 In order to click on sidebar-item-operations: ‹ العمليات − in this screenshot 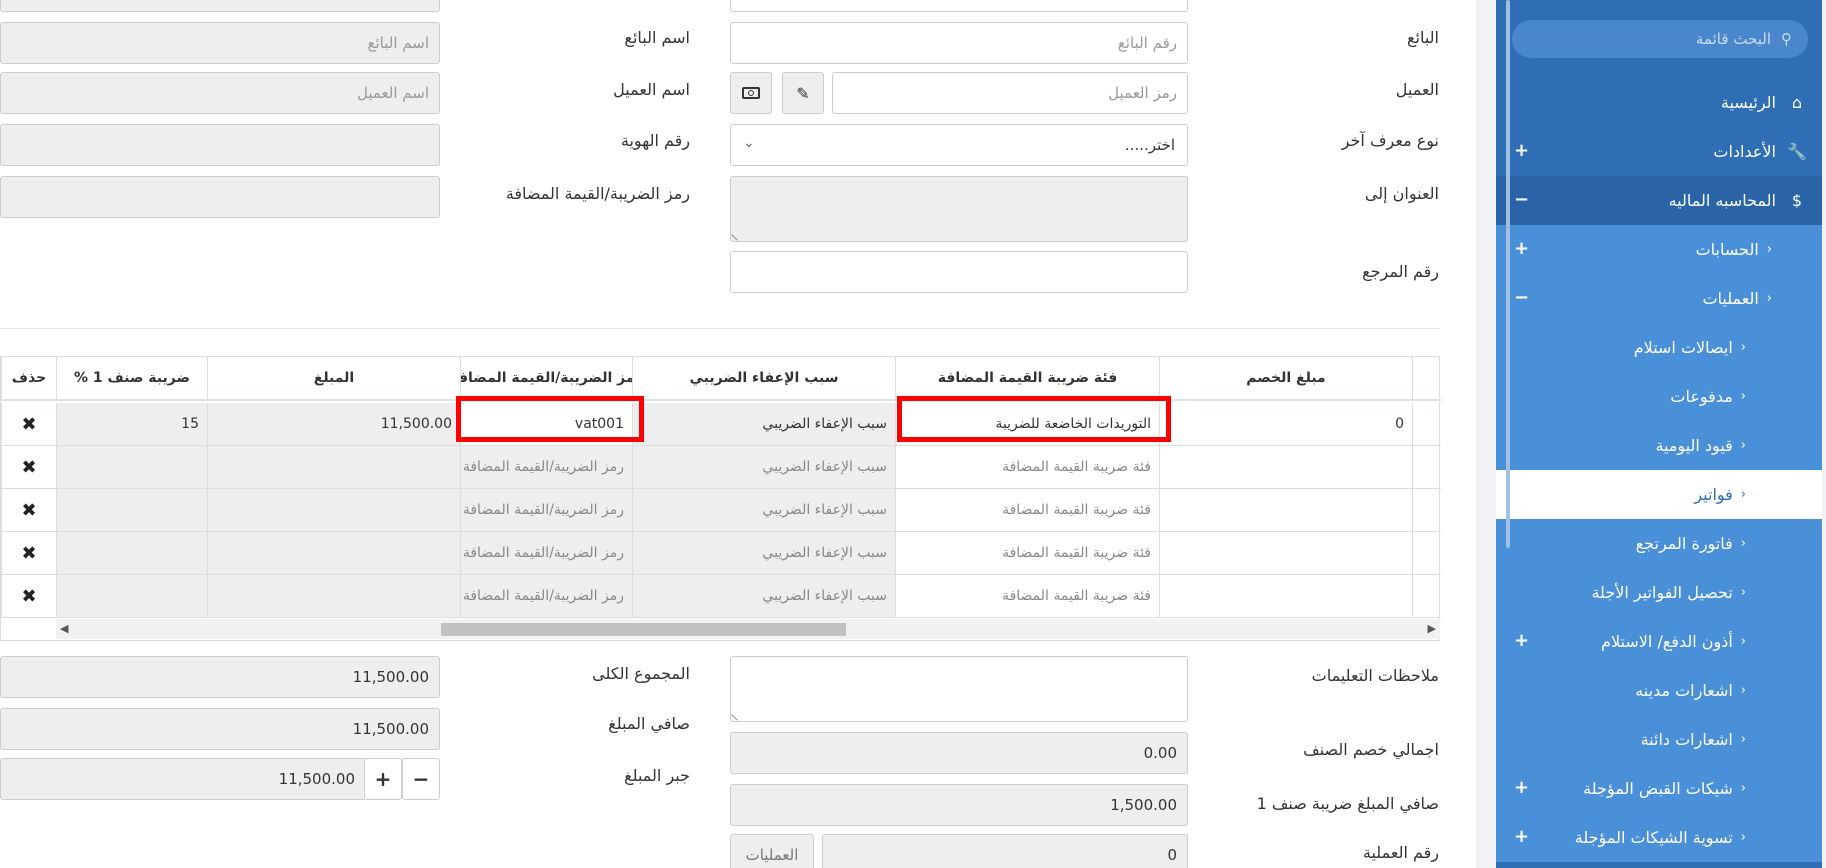, I will do `click(1659, 298)`.